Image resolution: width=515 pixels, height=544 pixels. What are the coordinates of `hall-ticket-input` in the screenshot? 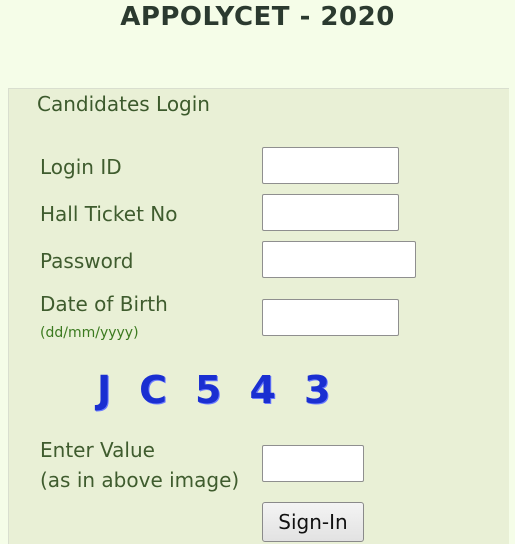 It's located at (330, 212).